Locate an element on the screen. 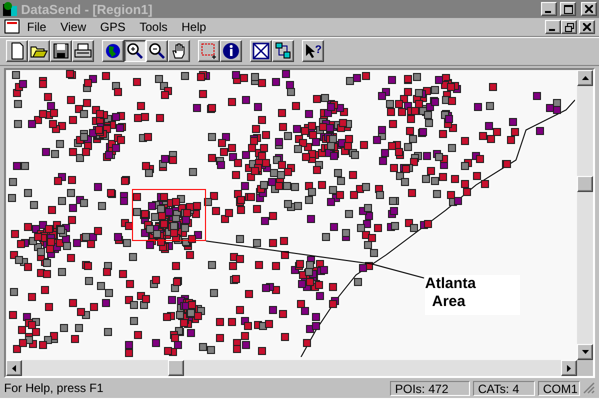 The width and height of the screenshot is (599, 404). left-arrow-icon is located at coordinates (14, 368).